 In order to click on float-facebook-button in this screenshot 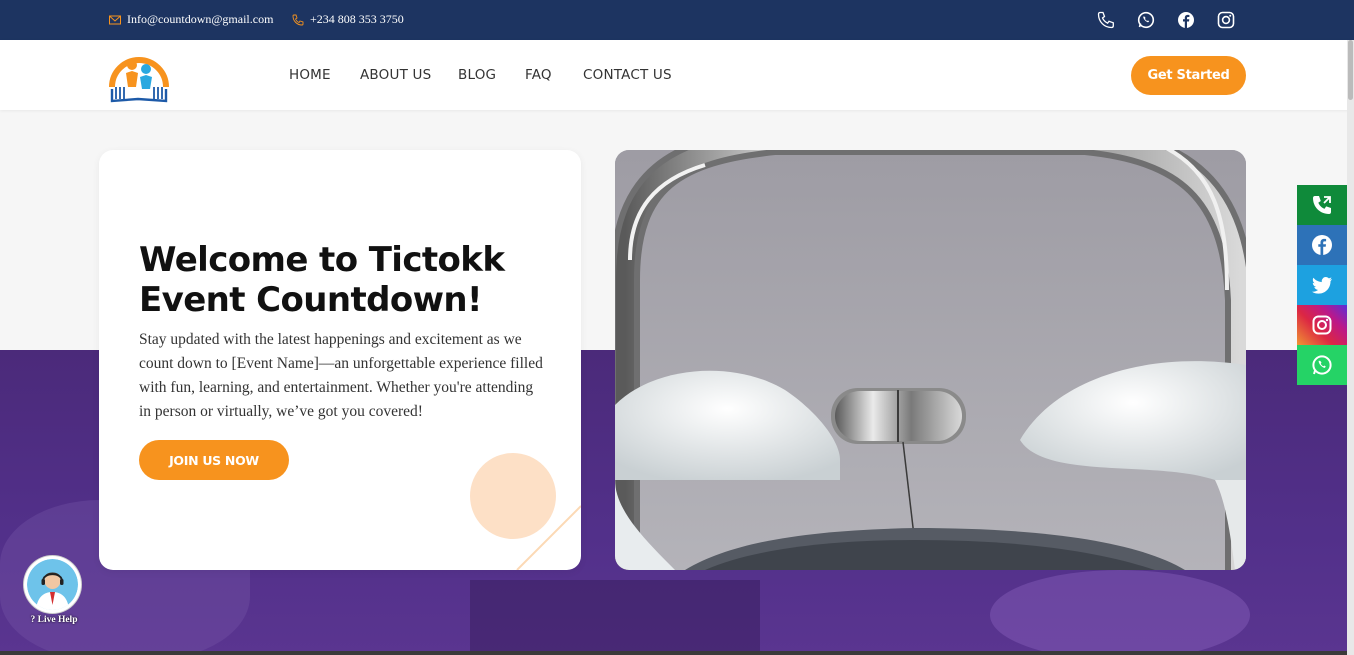, I will do `click(1322, 245)`.